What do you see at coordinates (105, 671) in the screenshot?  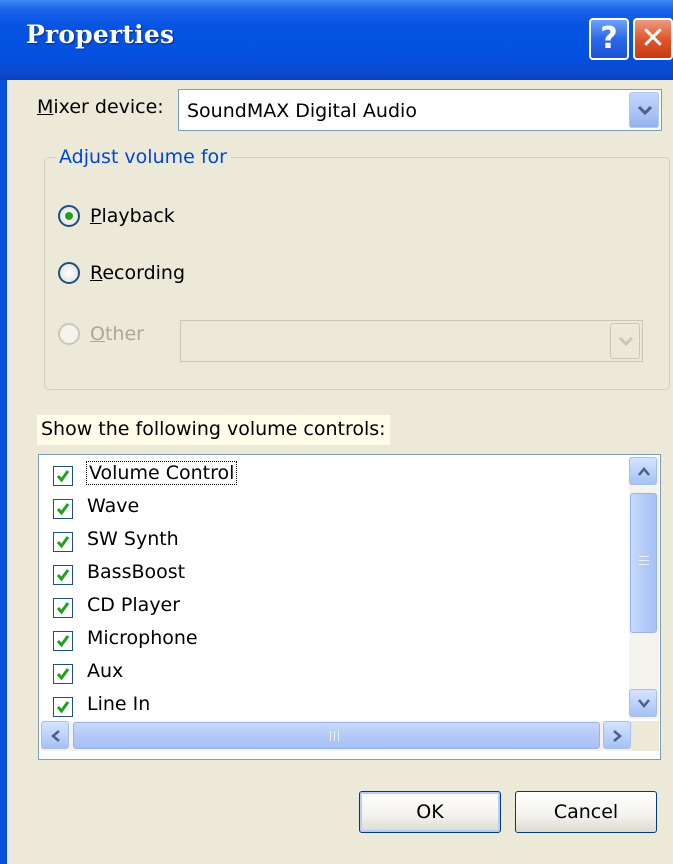 I see `list-item-label: Aux` at bounding box center [105, 671].